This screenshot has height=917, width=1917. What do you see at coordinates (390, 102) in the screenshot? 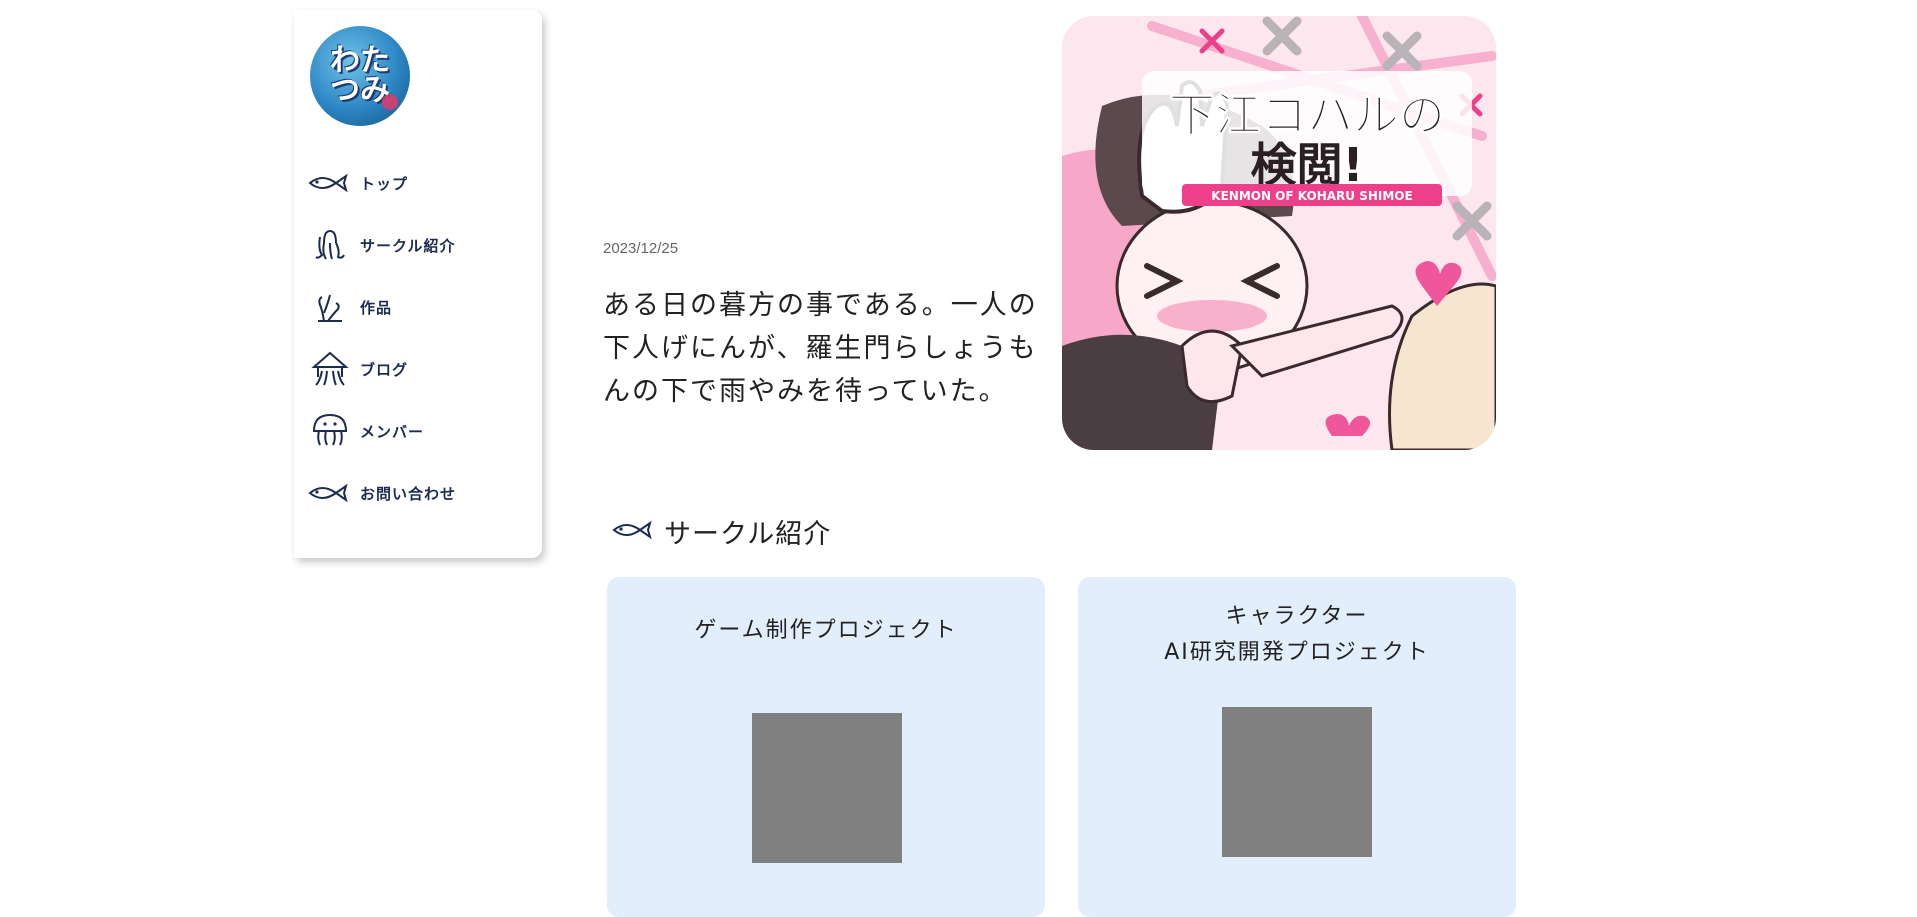
I see `logo-accent` at bounding box center [390, 102].